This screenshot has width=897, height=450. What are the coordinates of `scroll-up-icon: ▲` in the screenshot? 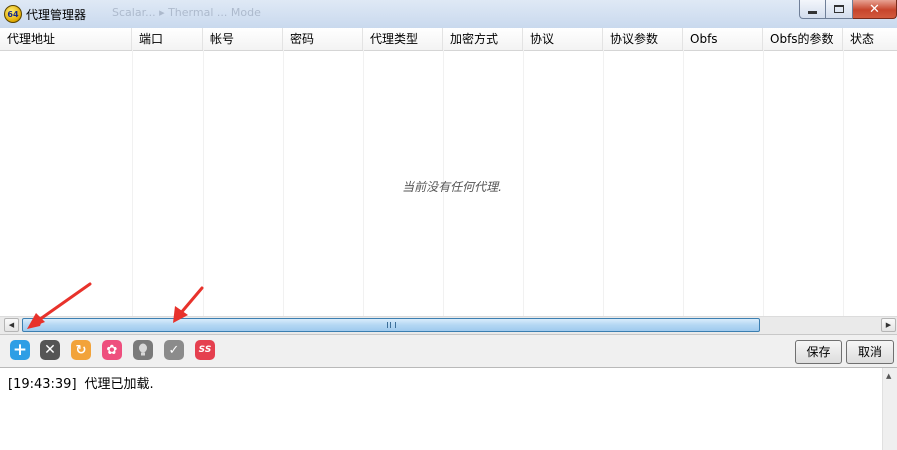 It's located at (888, 376).